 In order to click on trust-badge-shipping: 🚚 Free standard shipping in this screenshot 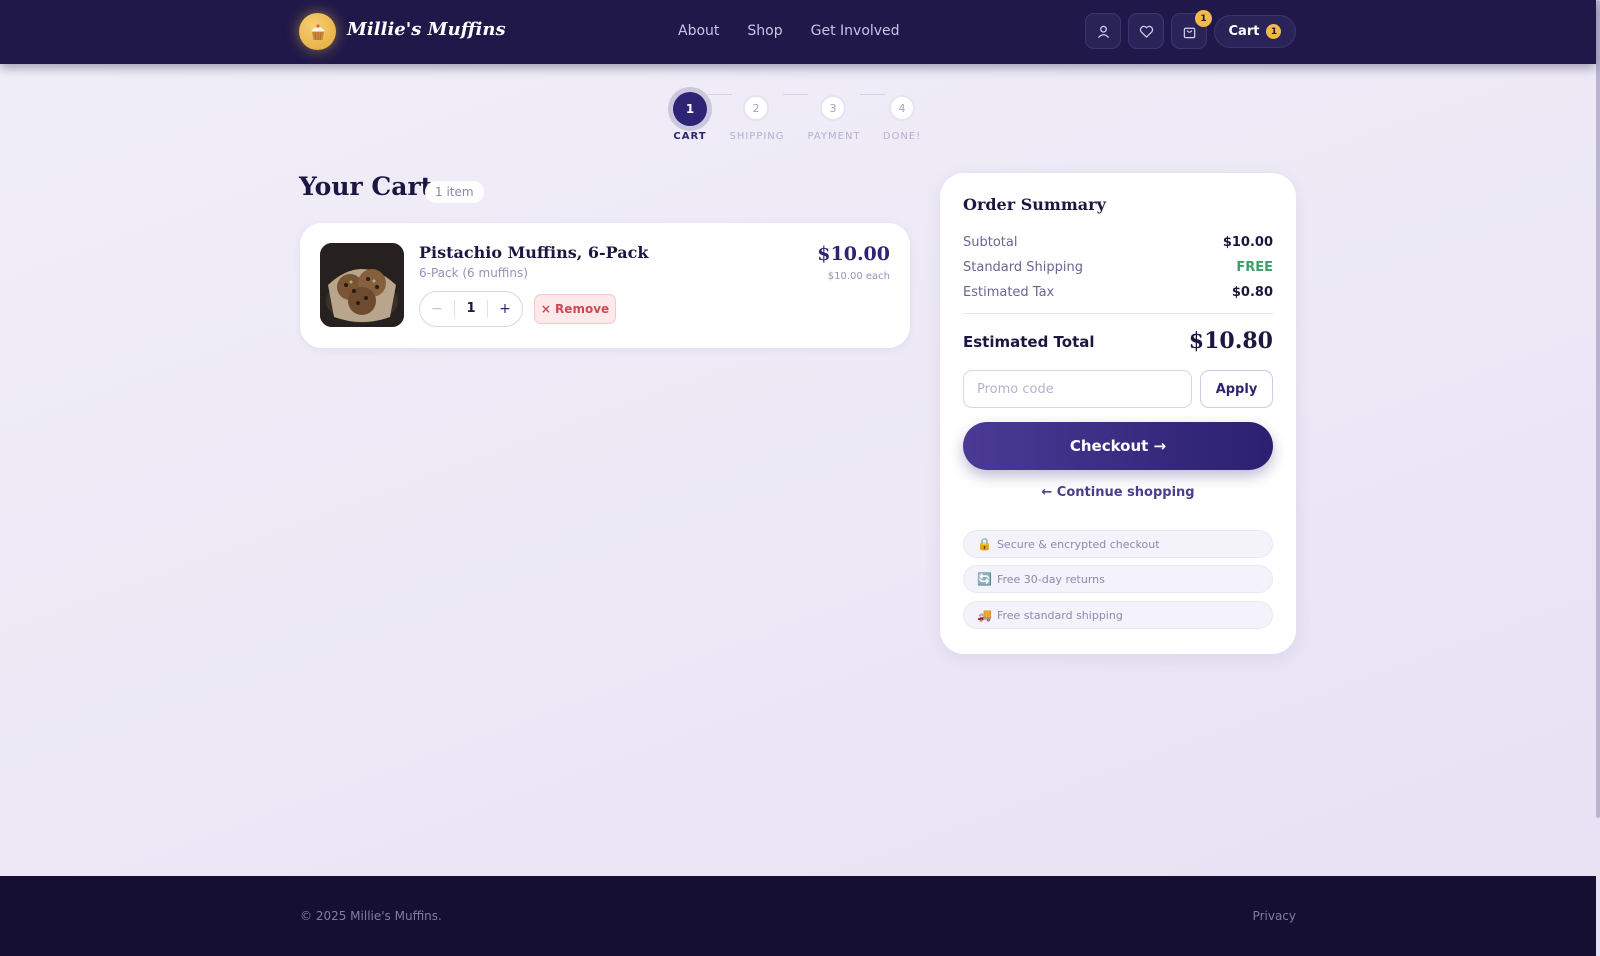, I will do `click(1118, 615)`.